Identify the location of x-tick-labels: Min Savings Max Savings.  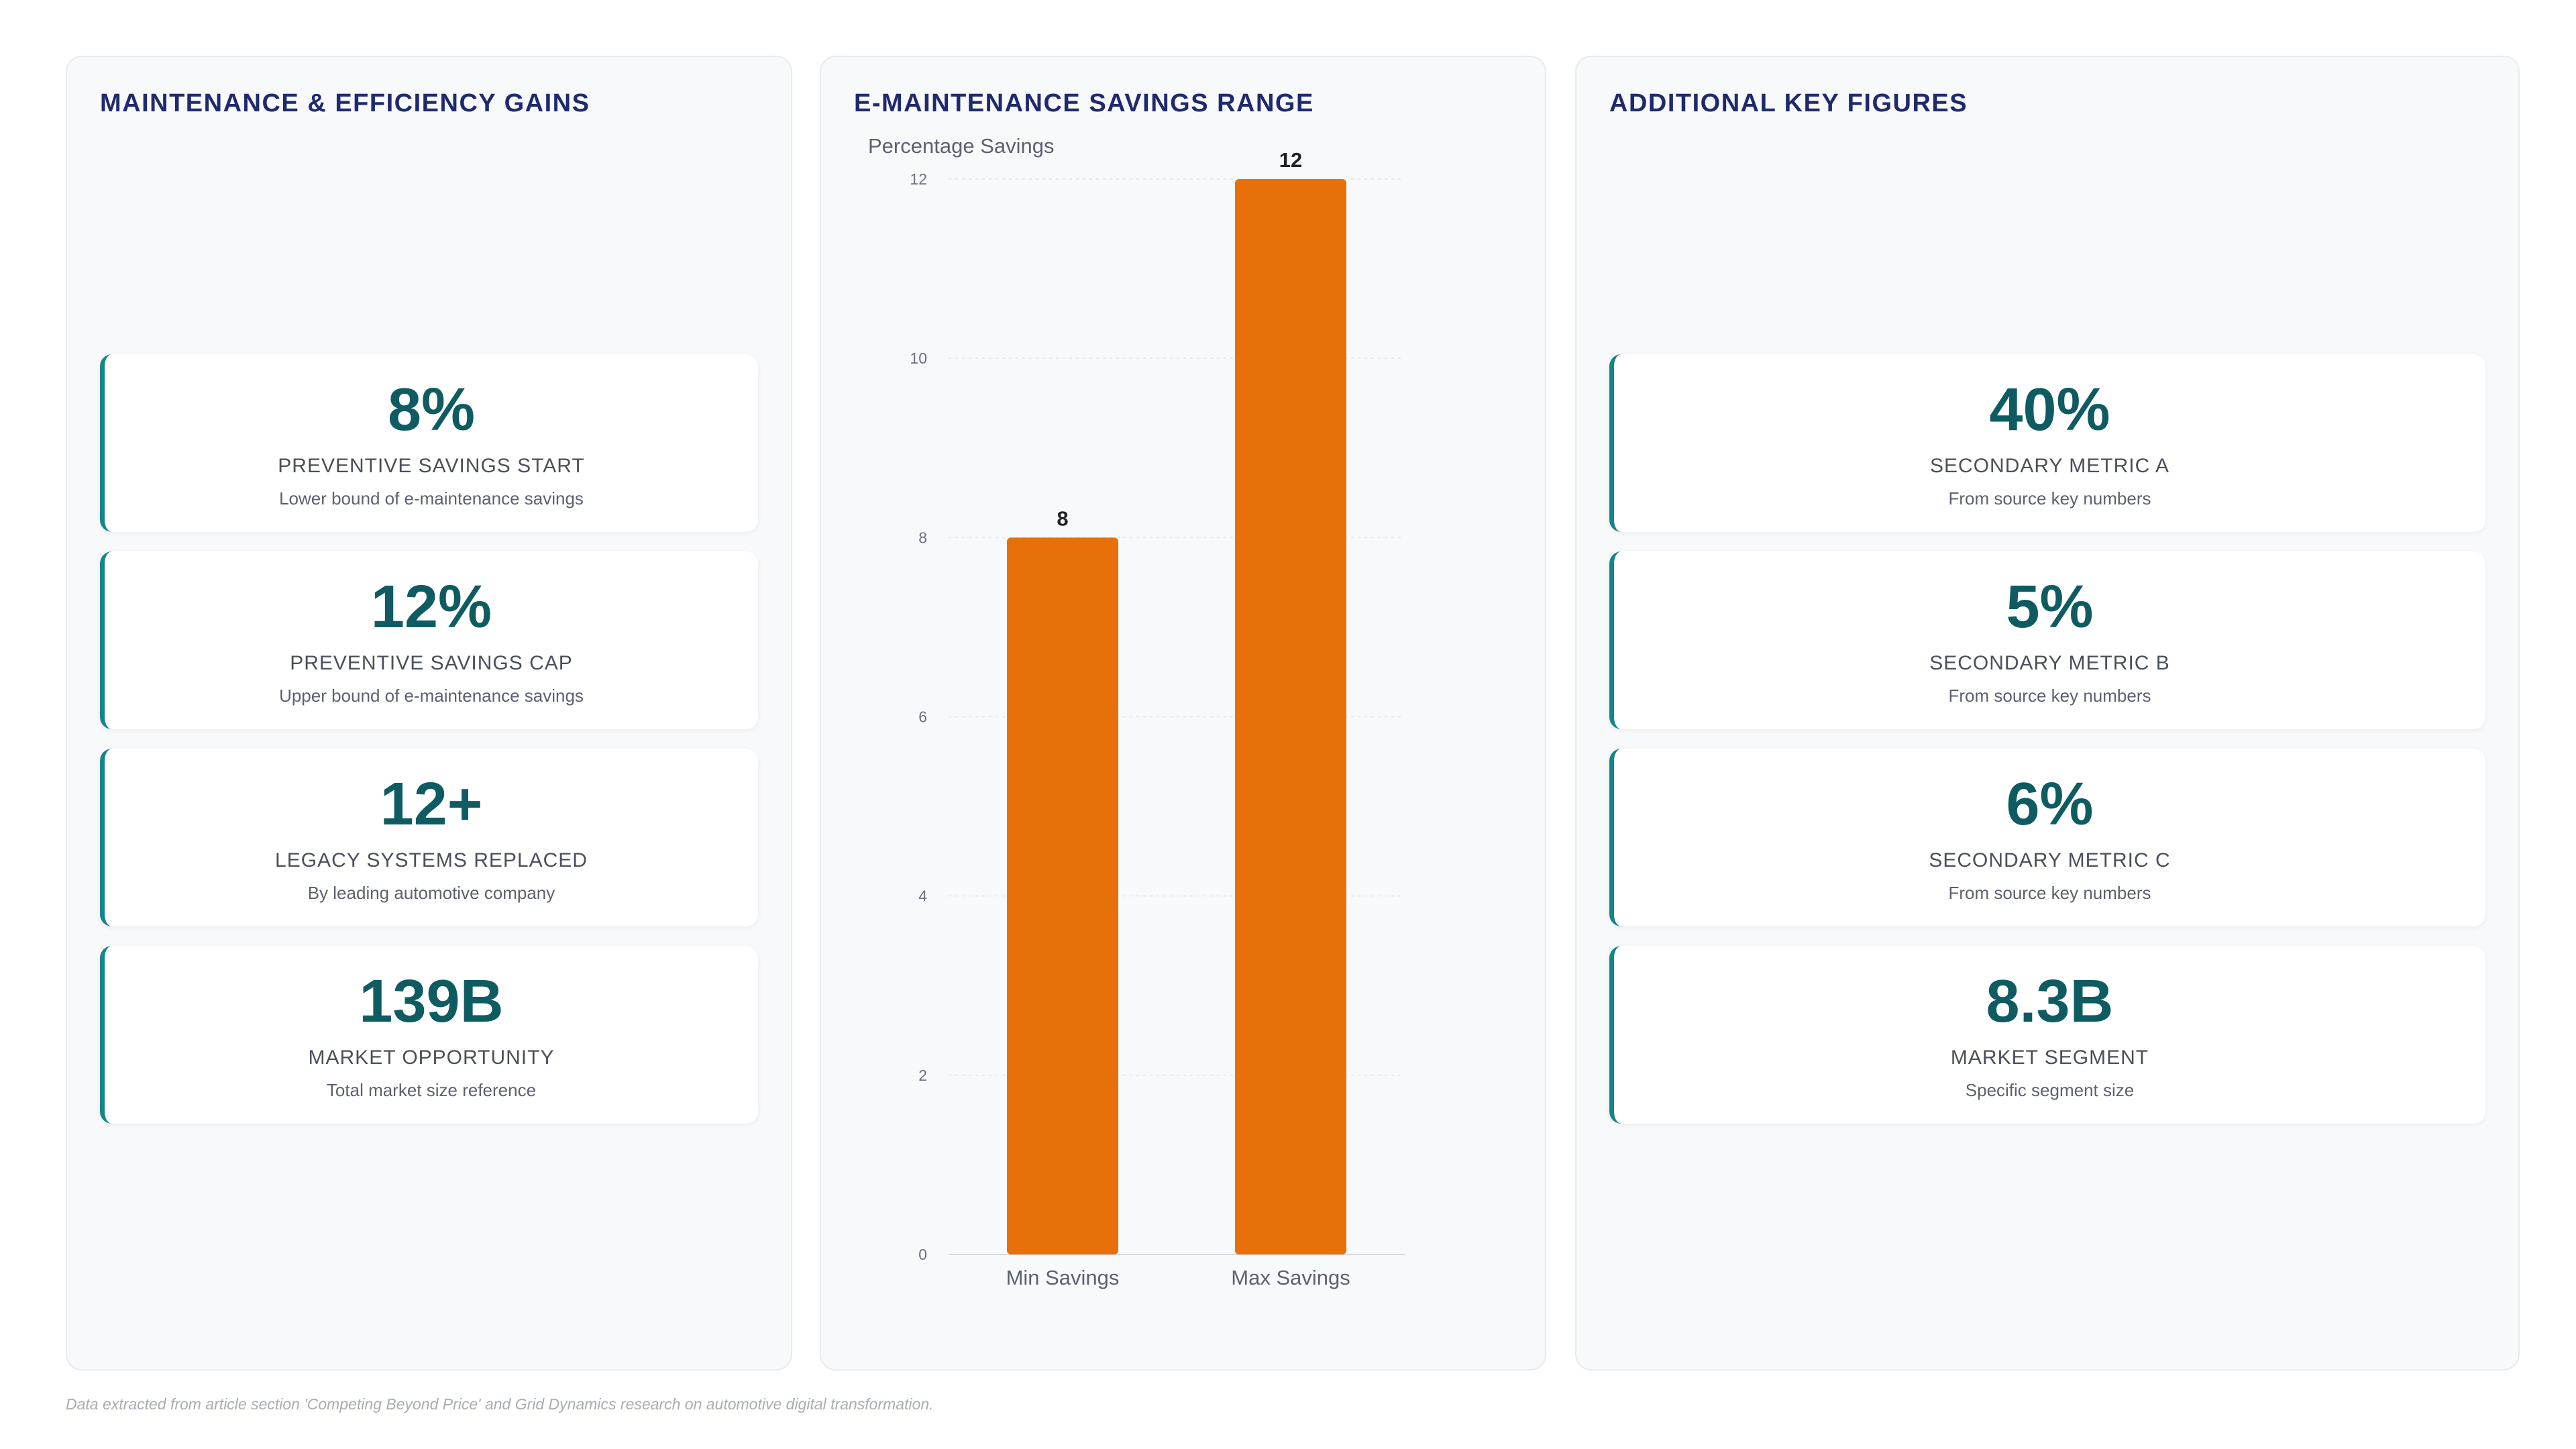
(1178, 1277).